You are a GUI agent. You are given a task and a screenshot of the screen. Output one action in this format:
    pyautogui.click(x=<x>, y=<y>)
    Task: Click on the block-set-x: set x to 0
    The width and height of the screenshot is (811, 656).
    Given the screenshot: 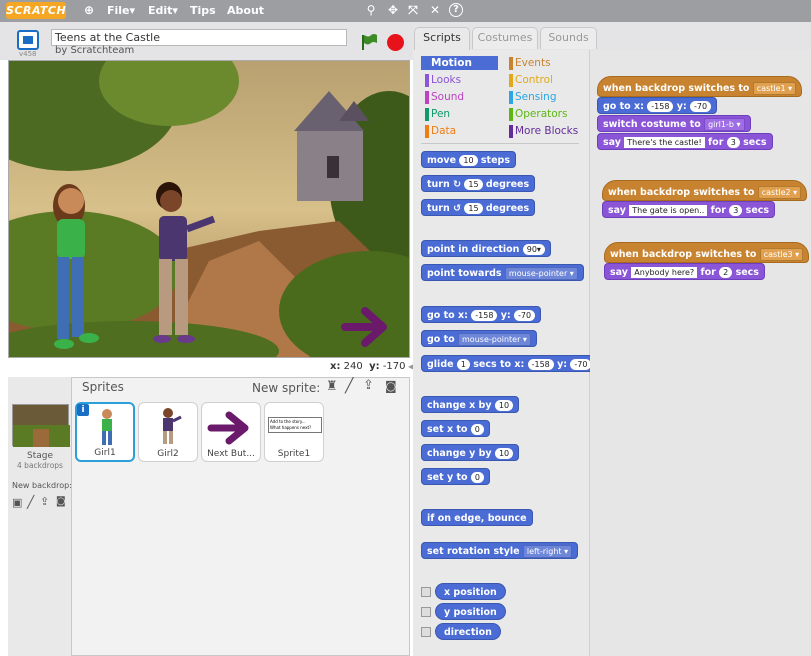 What is the action you would take?
    pyautogui.click(x=455, y=428)
    